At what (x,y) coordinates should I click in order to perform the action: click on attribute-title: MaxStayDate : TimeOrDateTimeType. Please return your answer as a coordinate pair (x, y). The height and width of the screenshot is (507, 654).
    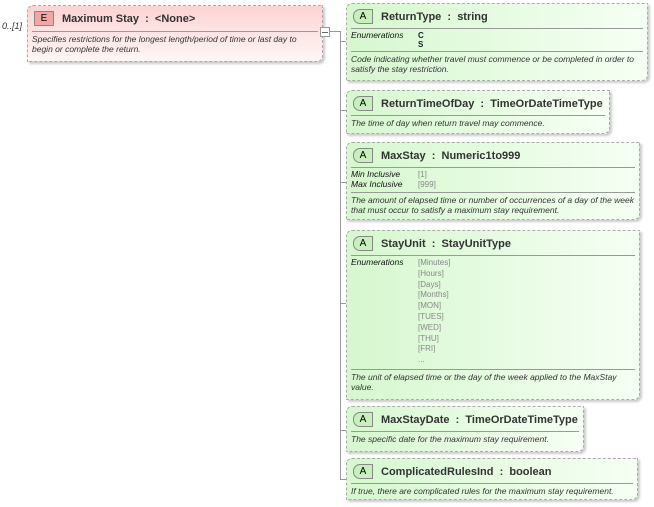
    Looking at the image, I should click on (479, 419).